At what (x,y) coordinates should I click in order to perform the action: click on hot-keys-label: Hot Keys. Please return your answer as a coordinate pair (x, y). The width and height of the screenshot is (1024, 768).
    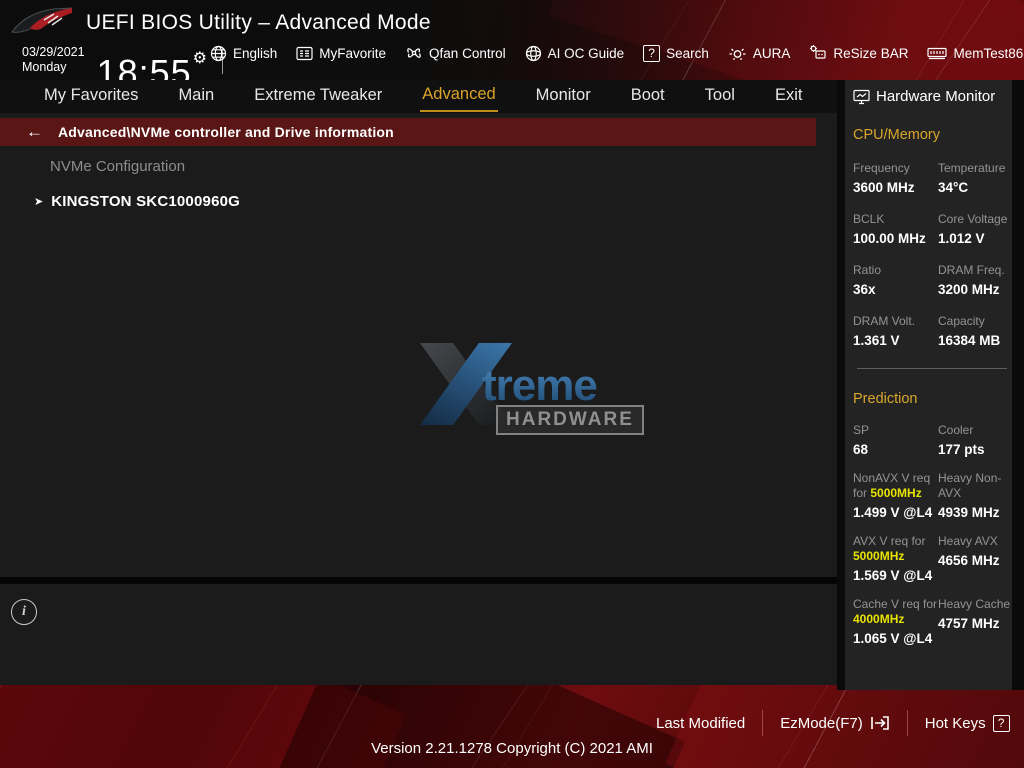
    Looking at the image, I should click on (955, 723).